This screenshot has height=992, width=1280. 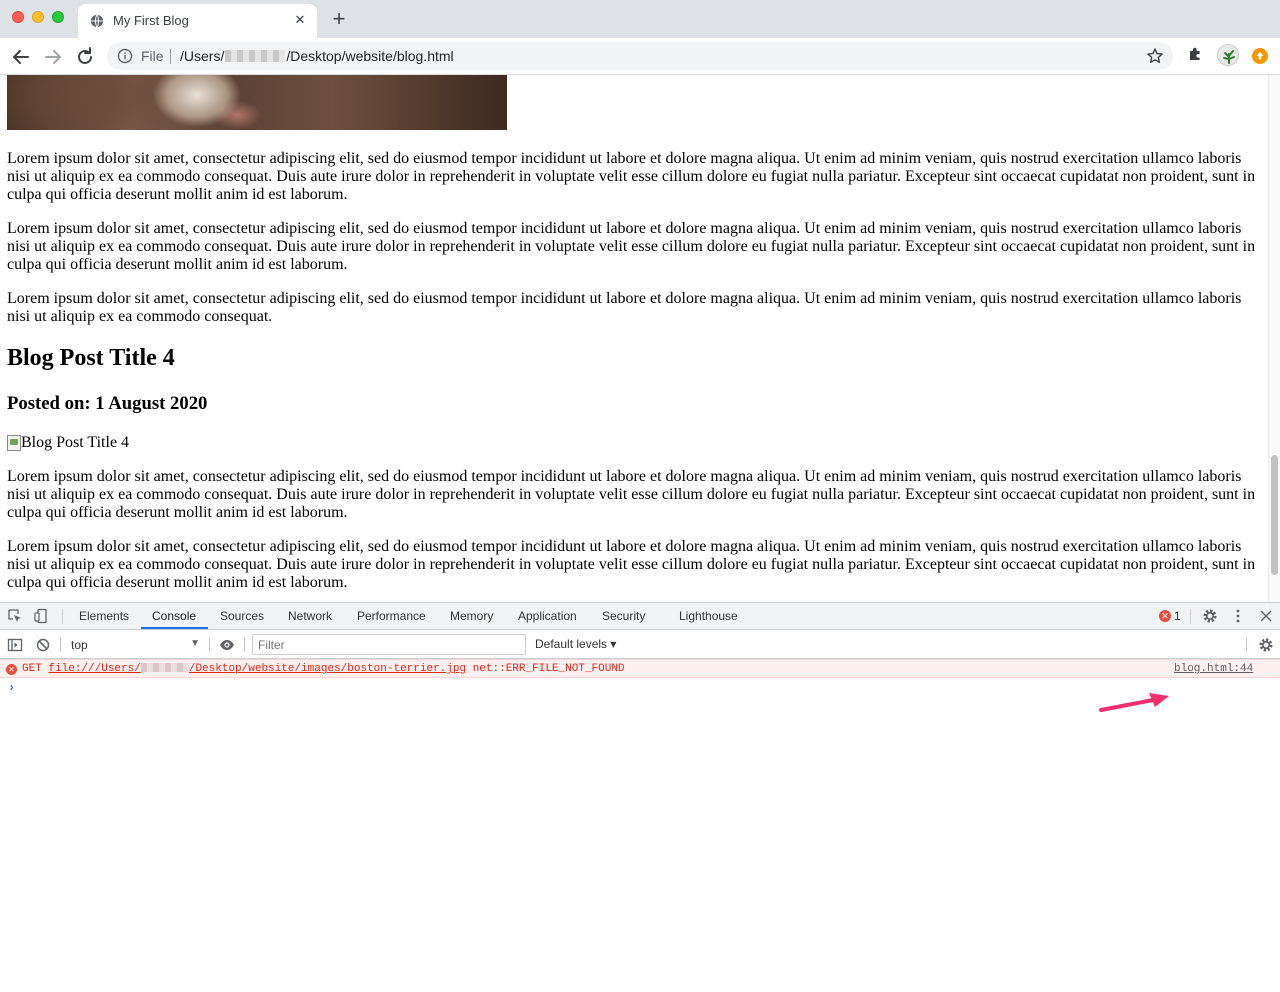 I want to click on post-date: Posted on: 1 August 2020, so click(x=107, y=403).